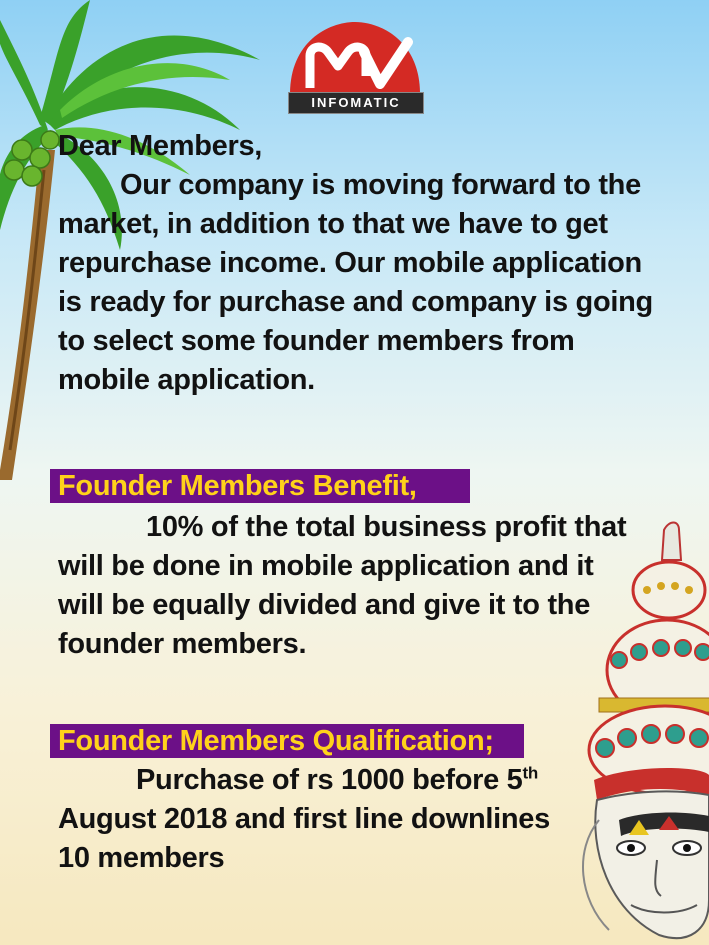  I want to click on intro-line: to select some founder members from, so click(316, 341).